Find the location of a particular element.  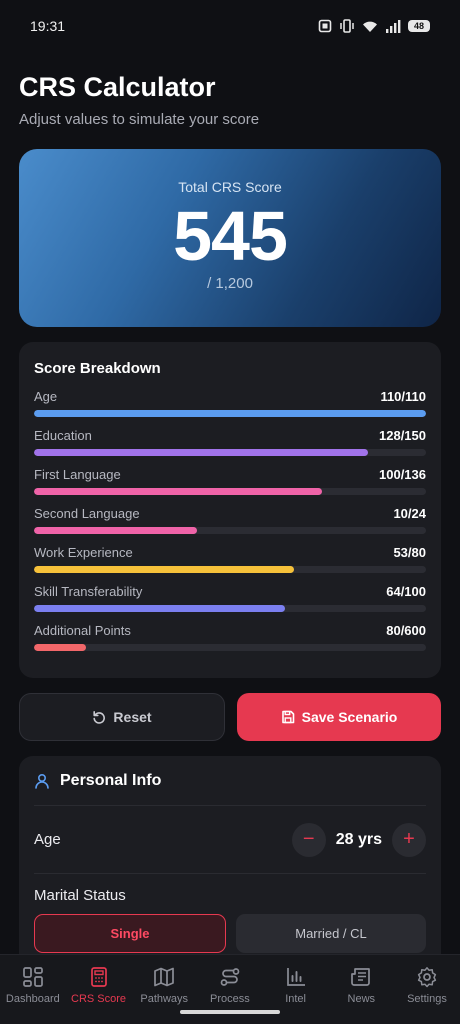

nav-label-process: Process is located at coordinates (230, 999).